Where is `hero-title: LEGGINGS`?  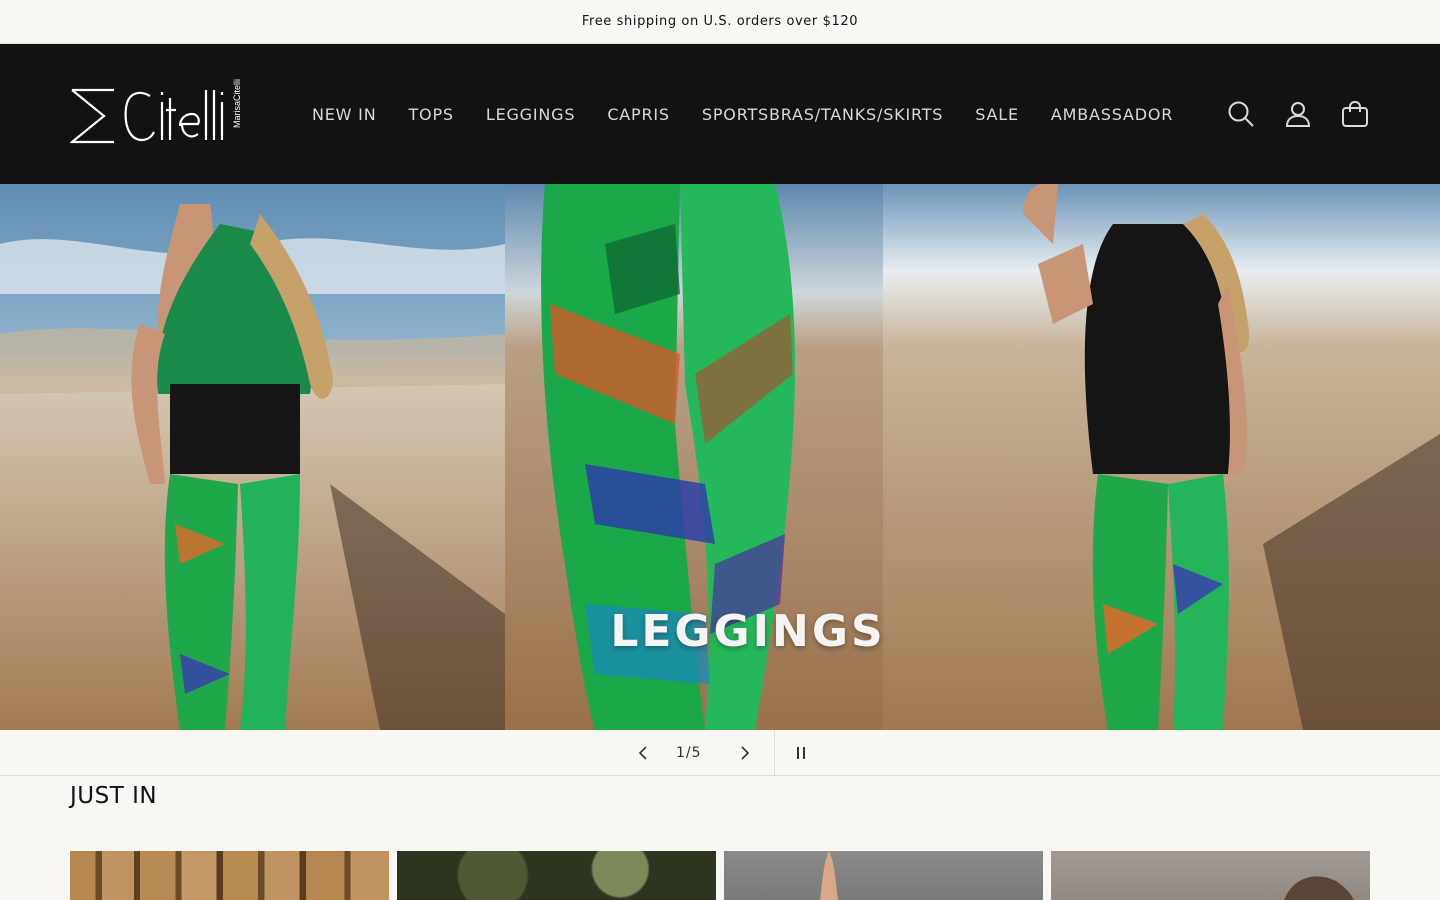
hero-title: LEGGINGS is located at coordinates (720, 631).